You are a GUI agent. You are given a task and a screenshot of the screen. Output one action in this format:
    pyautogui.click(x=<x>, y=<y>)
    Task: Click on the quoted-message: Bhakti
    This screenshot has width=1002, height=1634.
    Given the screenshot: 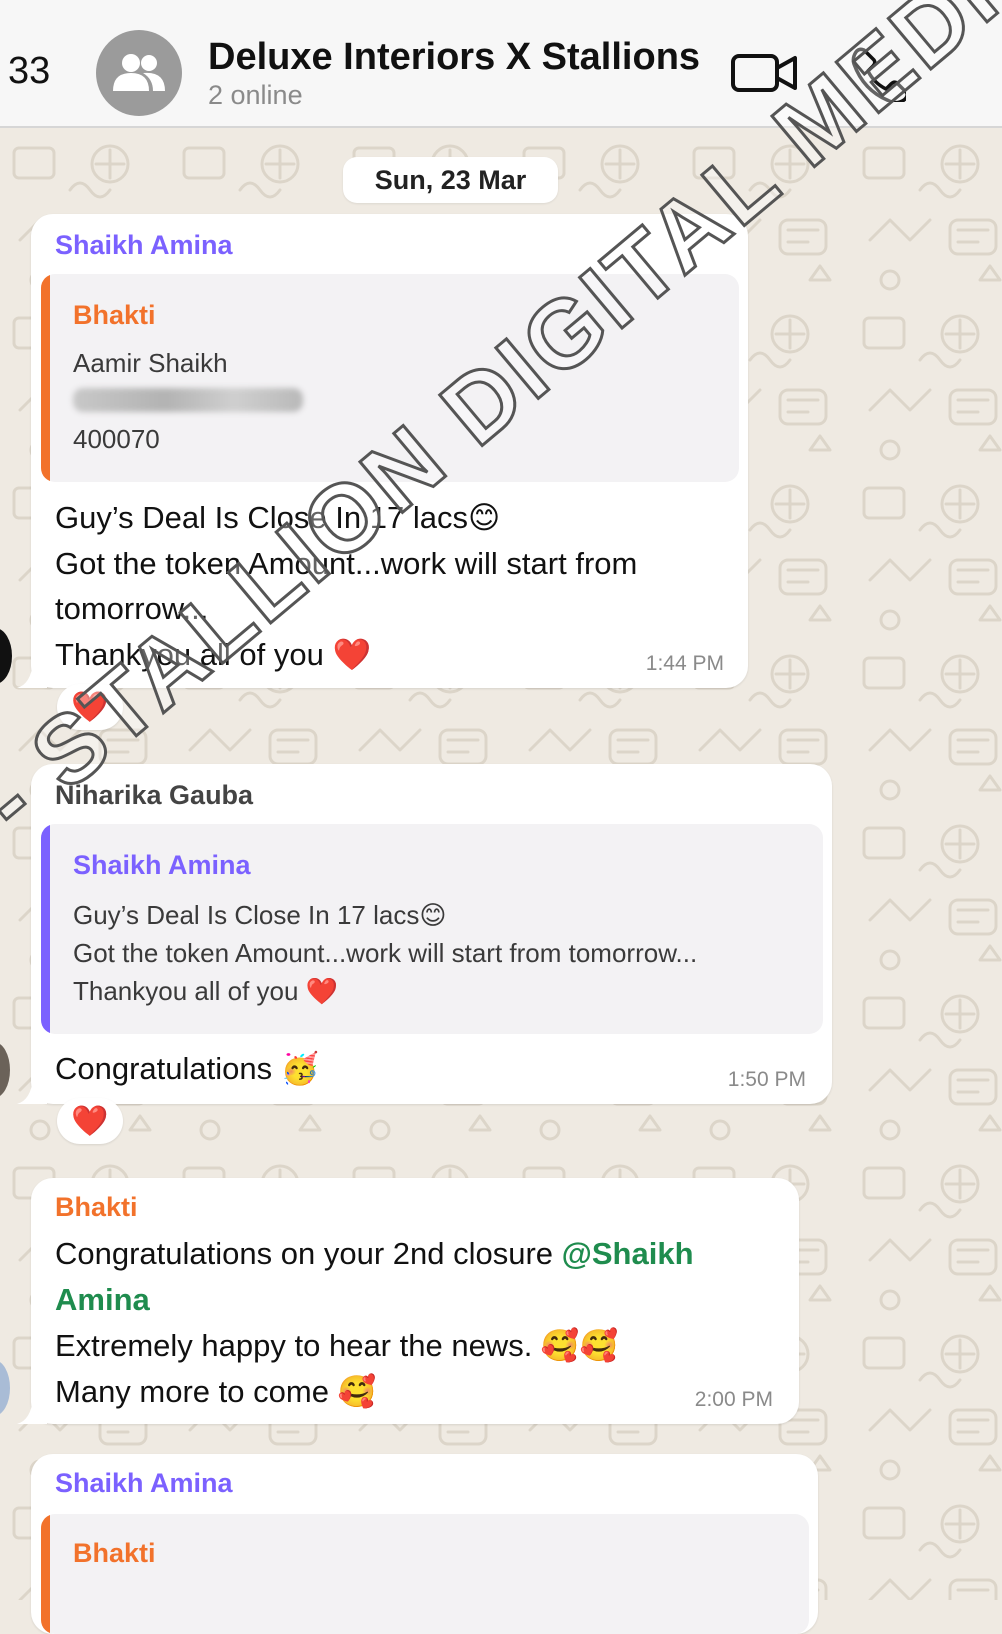 What is the action you would take?
    pyautogui.click(x=425, y=1574)
    